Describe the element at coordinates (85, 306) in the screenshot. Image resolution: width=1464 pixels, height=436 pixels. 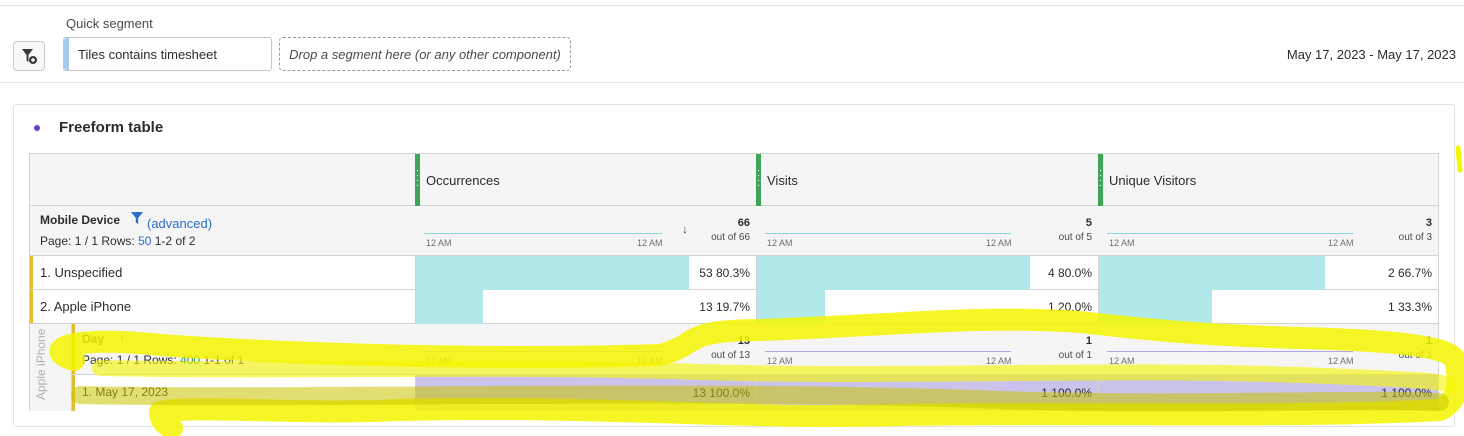
I see `row-label: 2. Apple iPhone` at that location.